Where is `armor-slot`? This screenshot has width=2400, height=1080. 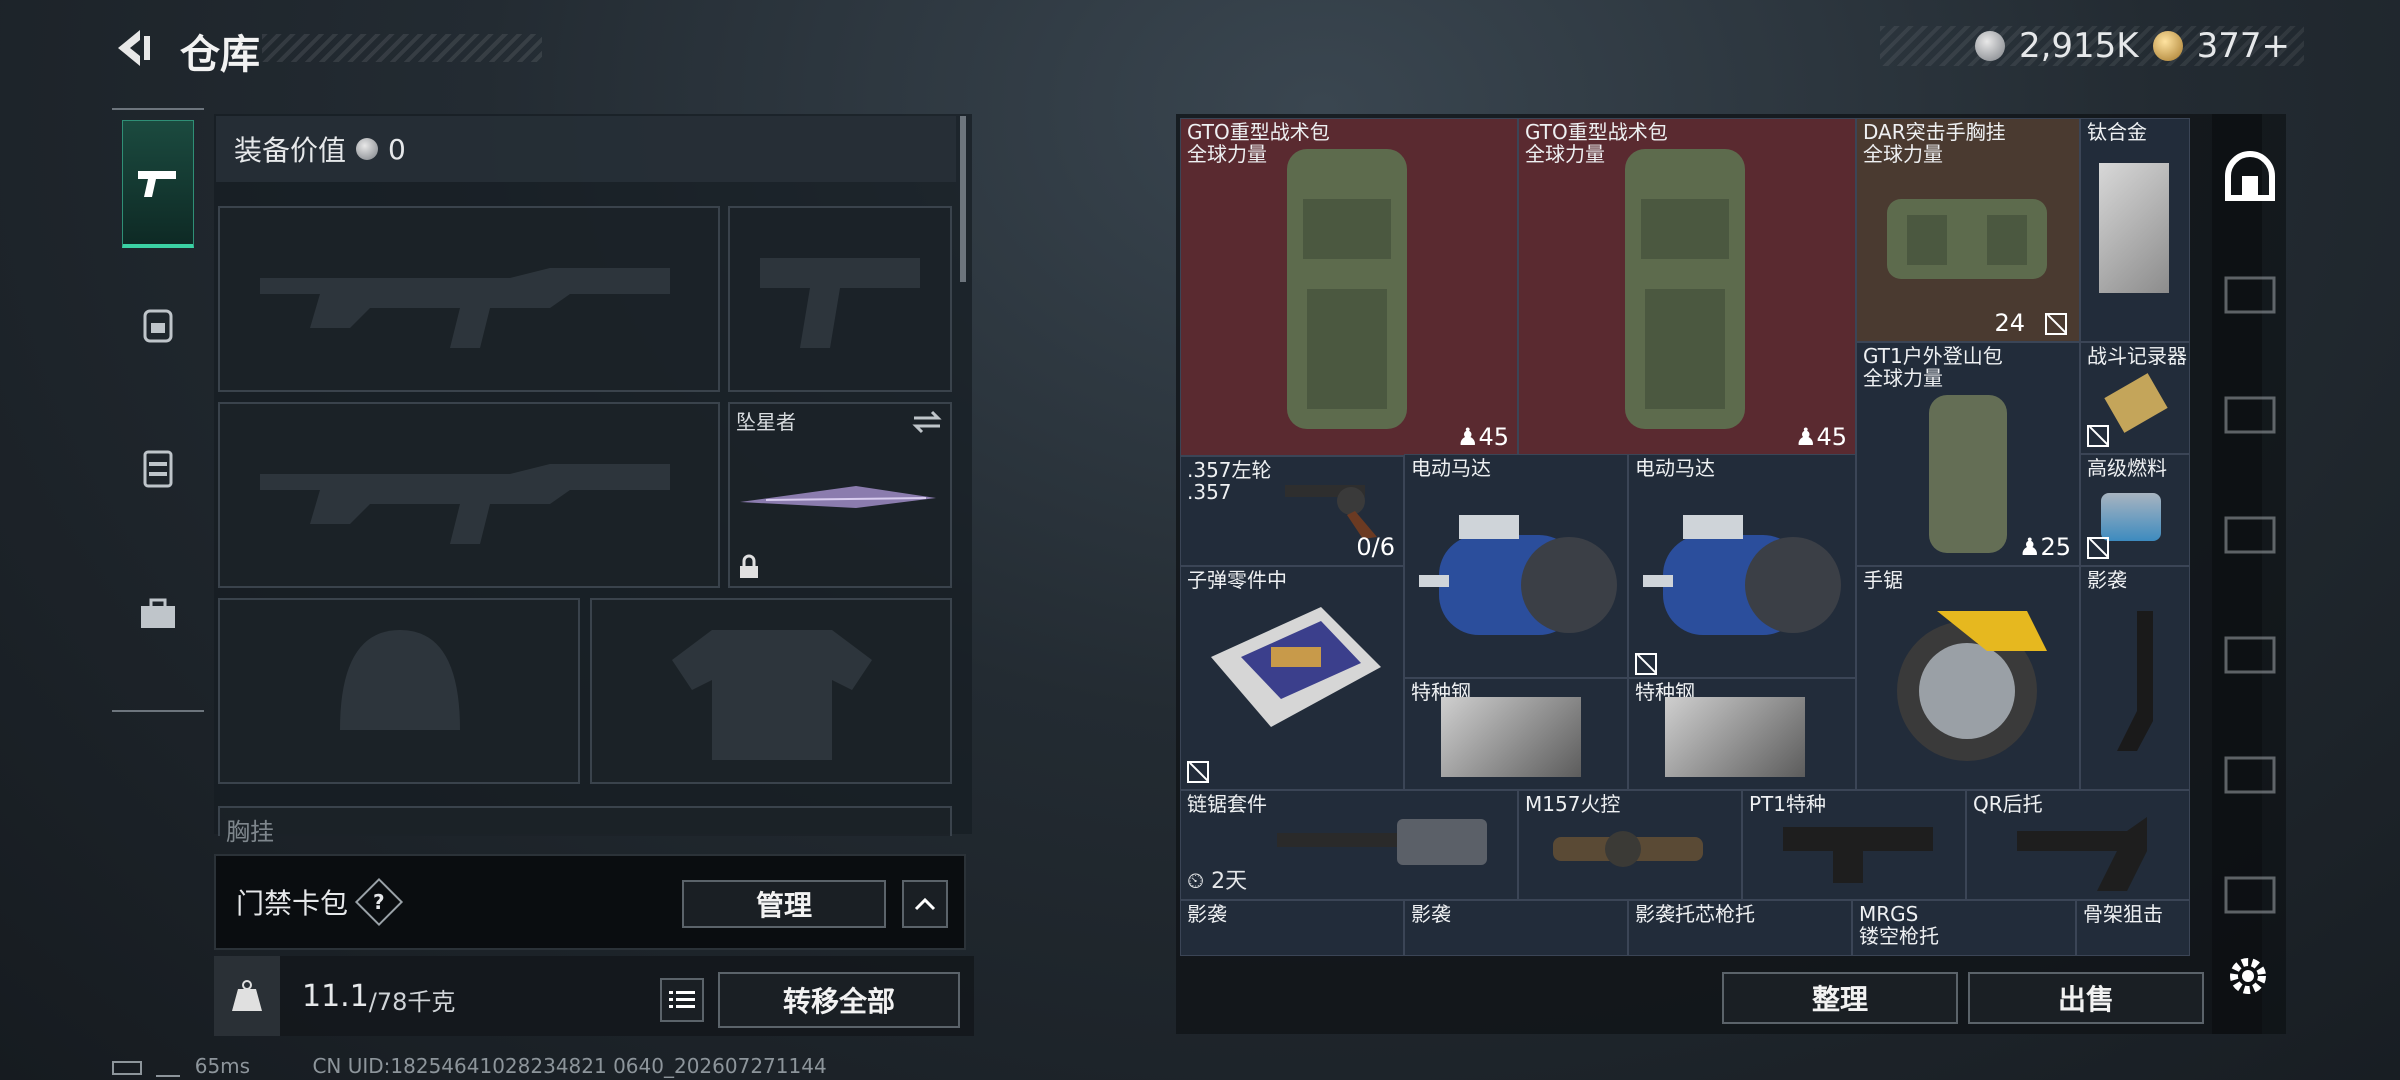 armor-slot is located at coordinates (771, 691).